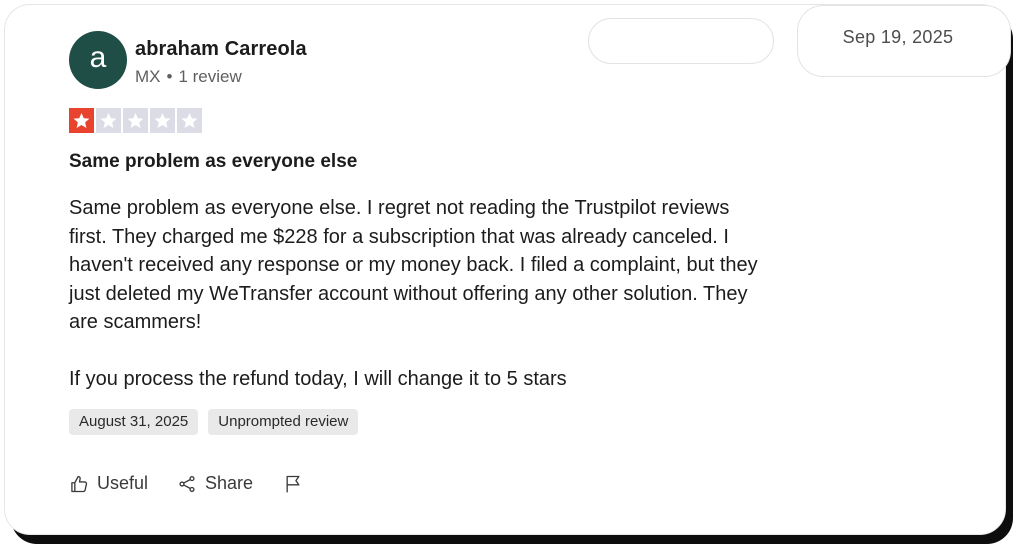 This screenshot has width=1024, height=551. Describe the element at coordinates (681, 41) in the screenshot. I see `header-empty-pill` at that location.